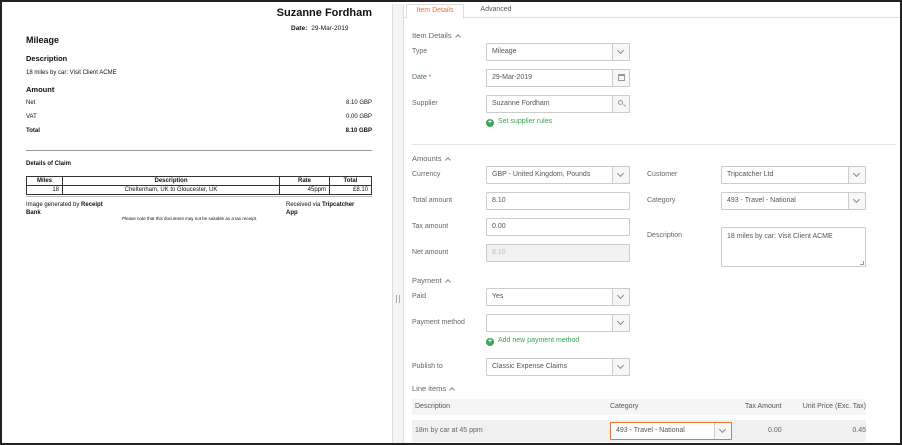  I want to click on line-item-category-select: 493 - Travel - National, so click(671, 431).